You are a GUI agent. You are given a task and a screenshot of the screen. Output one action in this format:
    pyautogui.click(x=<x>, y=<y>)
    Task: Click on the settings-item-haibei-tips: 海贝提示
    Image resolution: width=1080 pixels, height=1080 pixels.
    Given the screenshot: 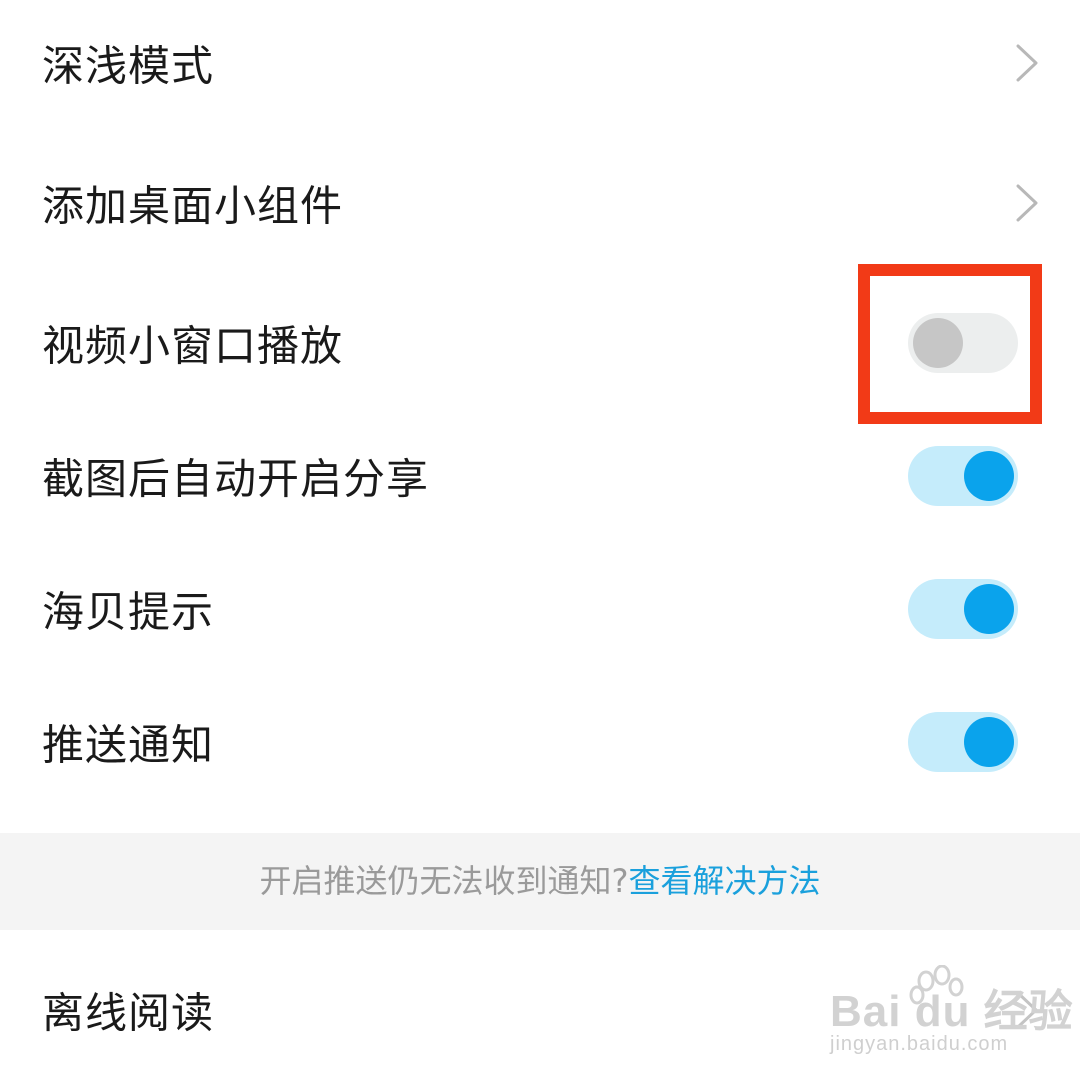 What is the action you would take?
    pyautogui.click(x=540, y=609)
    